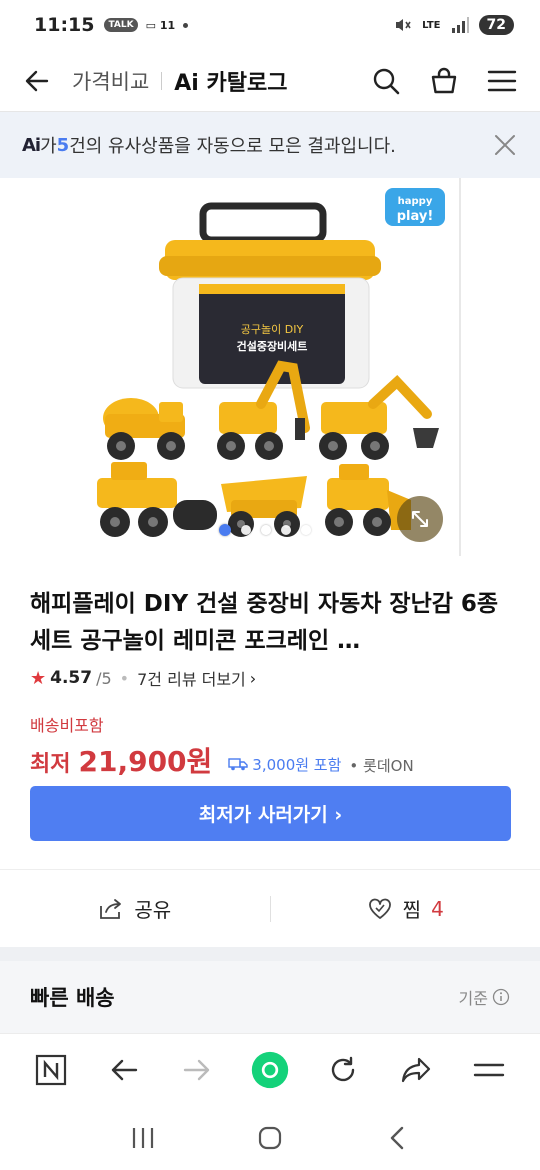 The height and width of the screenshot is (1170, 540). What do you see at coordinates (191, 678) in the screenshot?
I see `review-link: 7건 리뷰 더보기` at bounding box center [191, 678].